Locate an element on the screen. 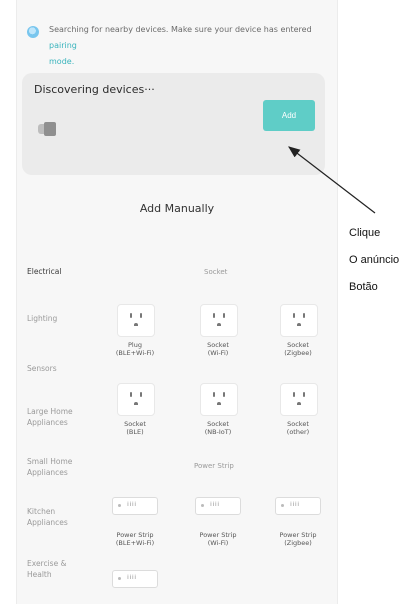 The height and width of the screenshot is (604, 420). annotation-line-1: Clique is located at coordinates (365, 233).